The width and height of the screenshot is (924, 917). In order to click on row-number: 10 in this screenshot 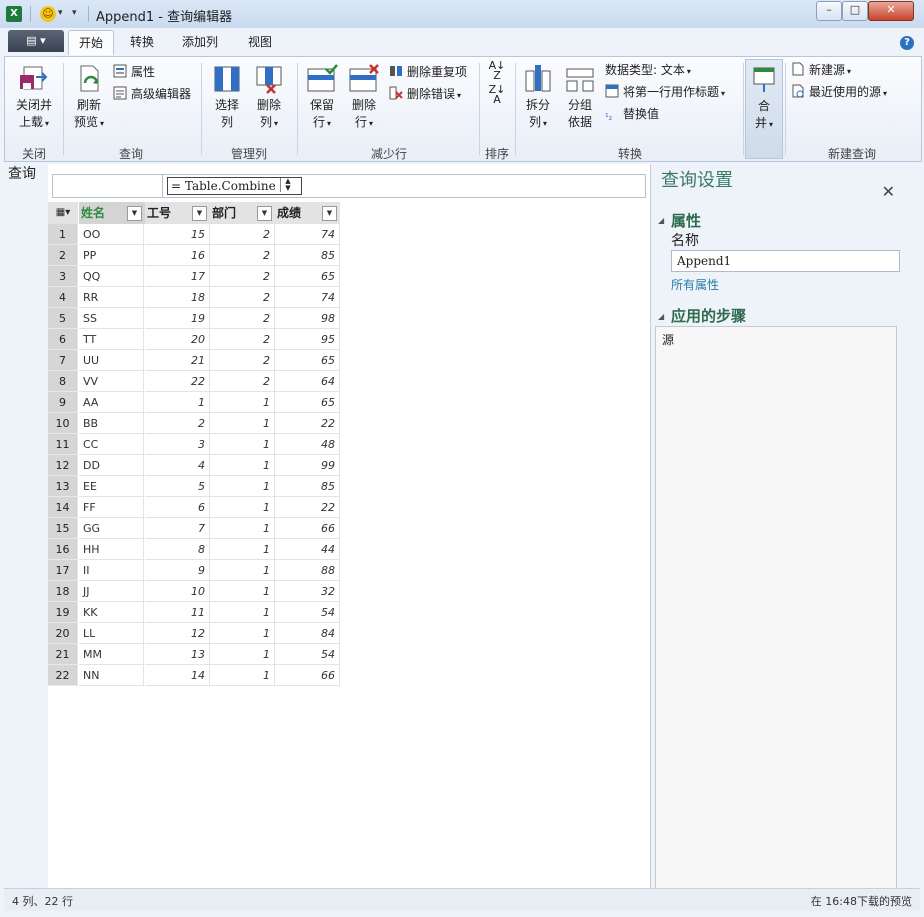, I will do `click(63, 423)`.